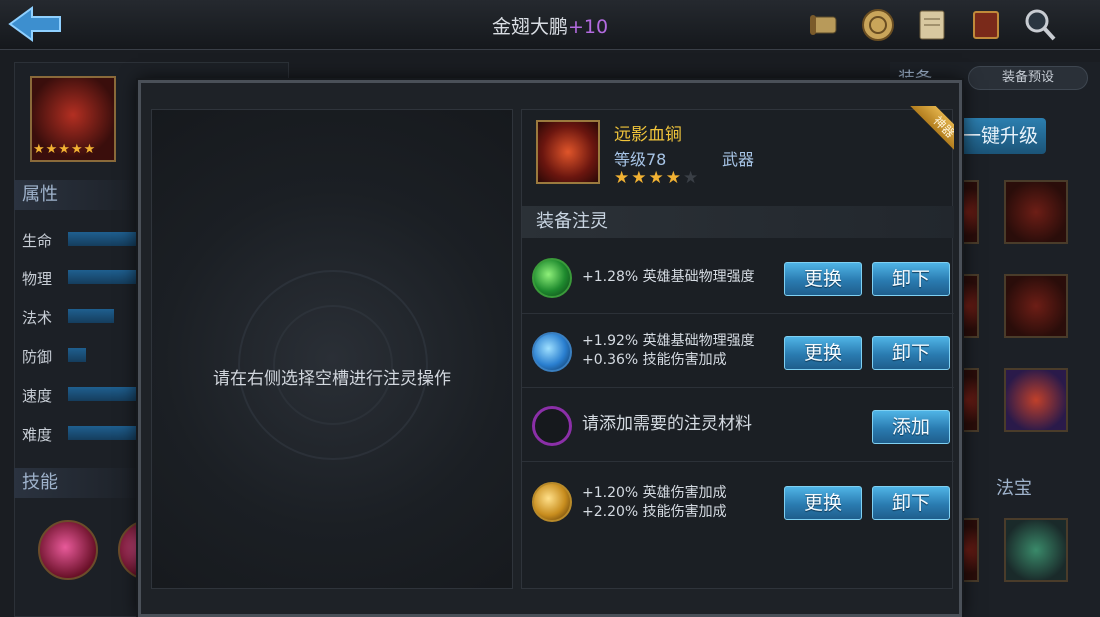 The height and width of the screenshot is (617, 1100). What do you see at coordinates (37, 241) in the screenshot?
I see `stat-label-hp: 生命` at bounding box center [37, 241].